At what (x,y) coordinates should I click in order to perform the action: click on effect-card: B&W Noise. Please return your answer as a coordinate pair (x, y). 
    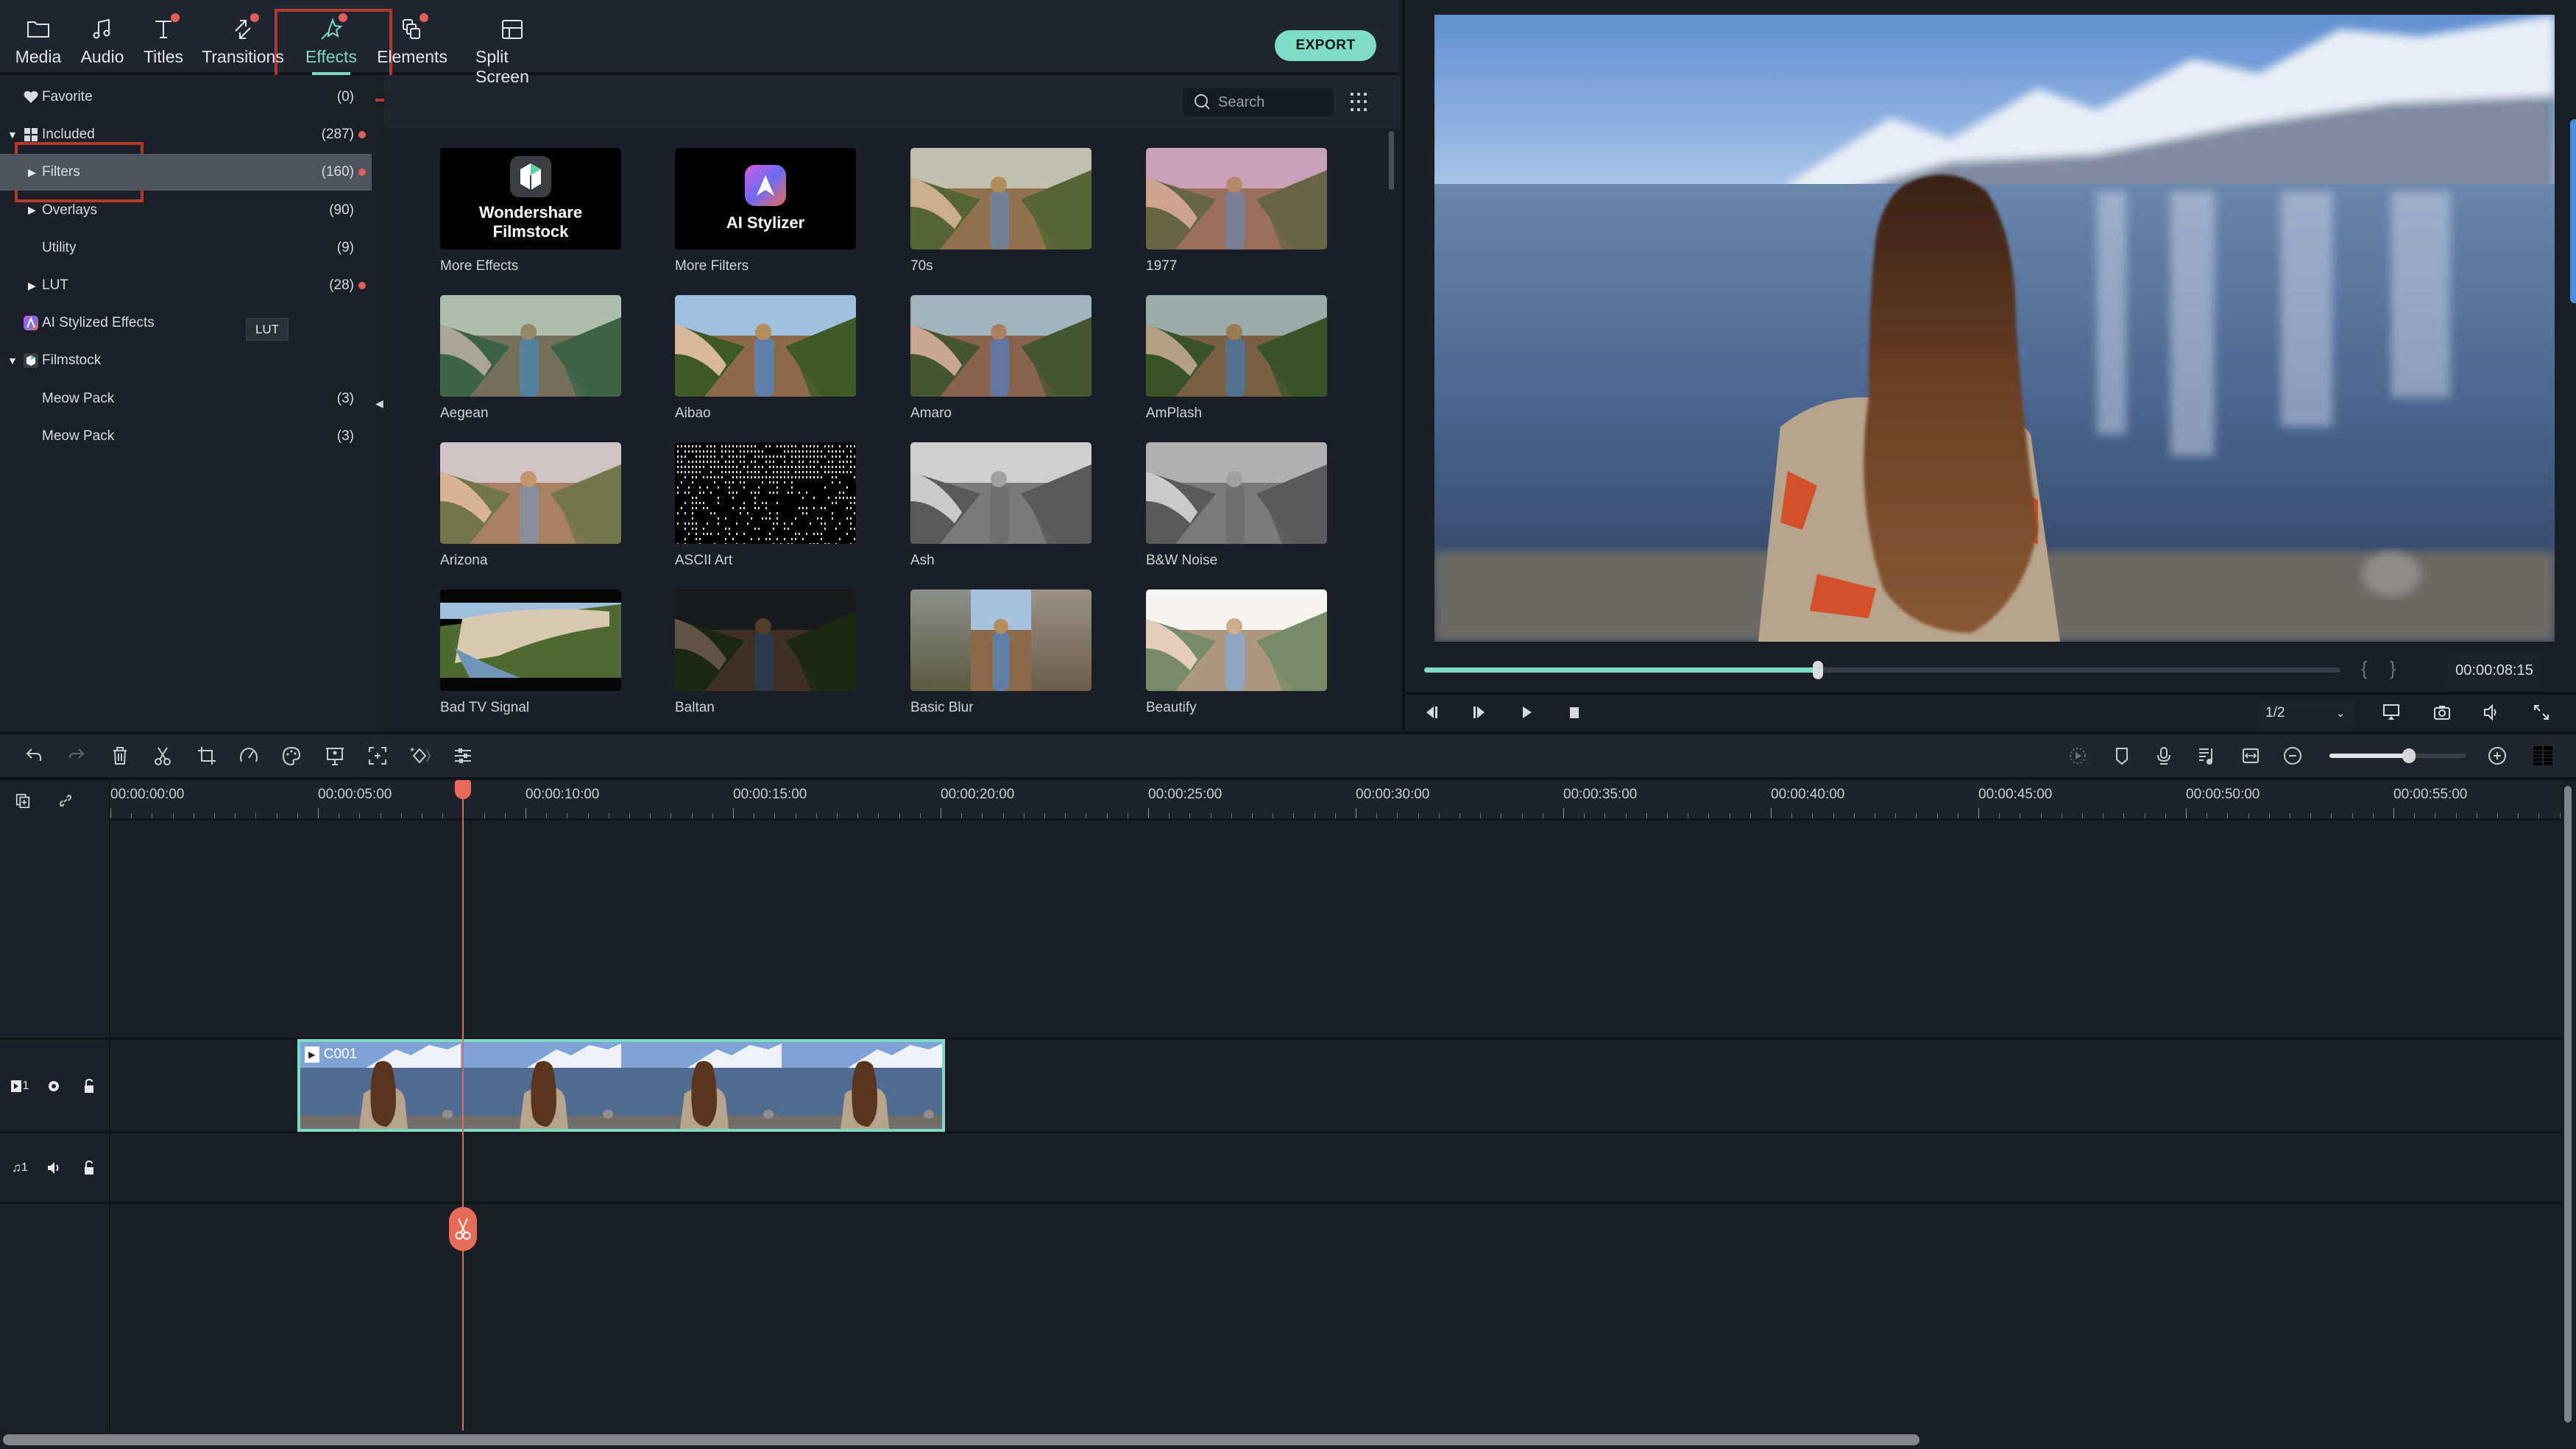
    Looking at the image, I should click on (1238, 505).